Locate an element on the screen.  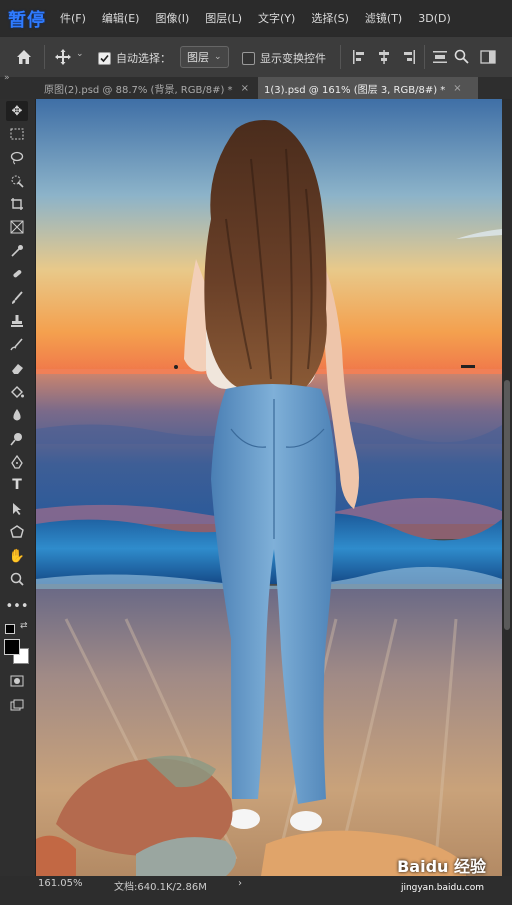
align-right-icon is located at coordinates (409, 57).